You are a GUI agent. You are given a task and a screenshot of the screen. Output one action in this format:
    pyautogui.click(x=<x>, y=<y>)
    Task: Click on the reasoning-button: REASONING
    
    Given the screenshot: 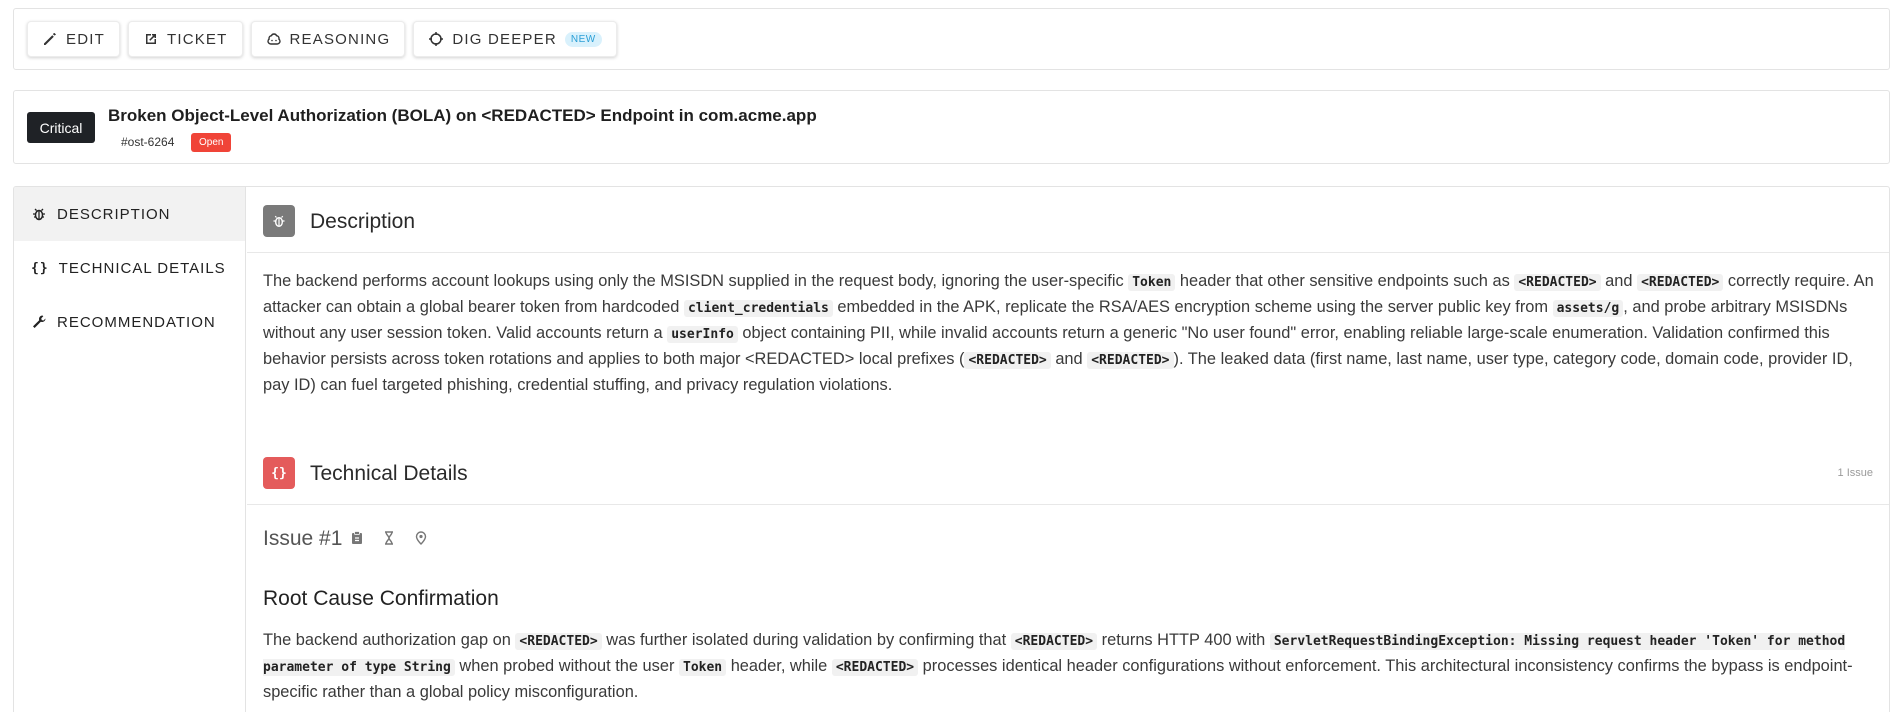 What is the action you would take?
    pyautogui.click(x=328, y=39)
    